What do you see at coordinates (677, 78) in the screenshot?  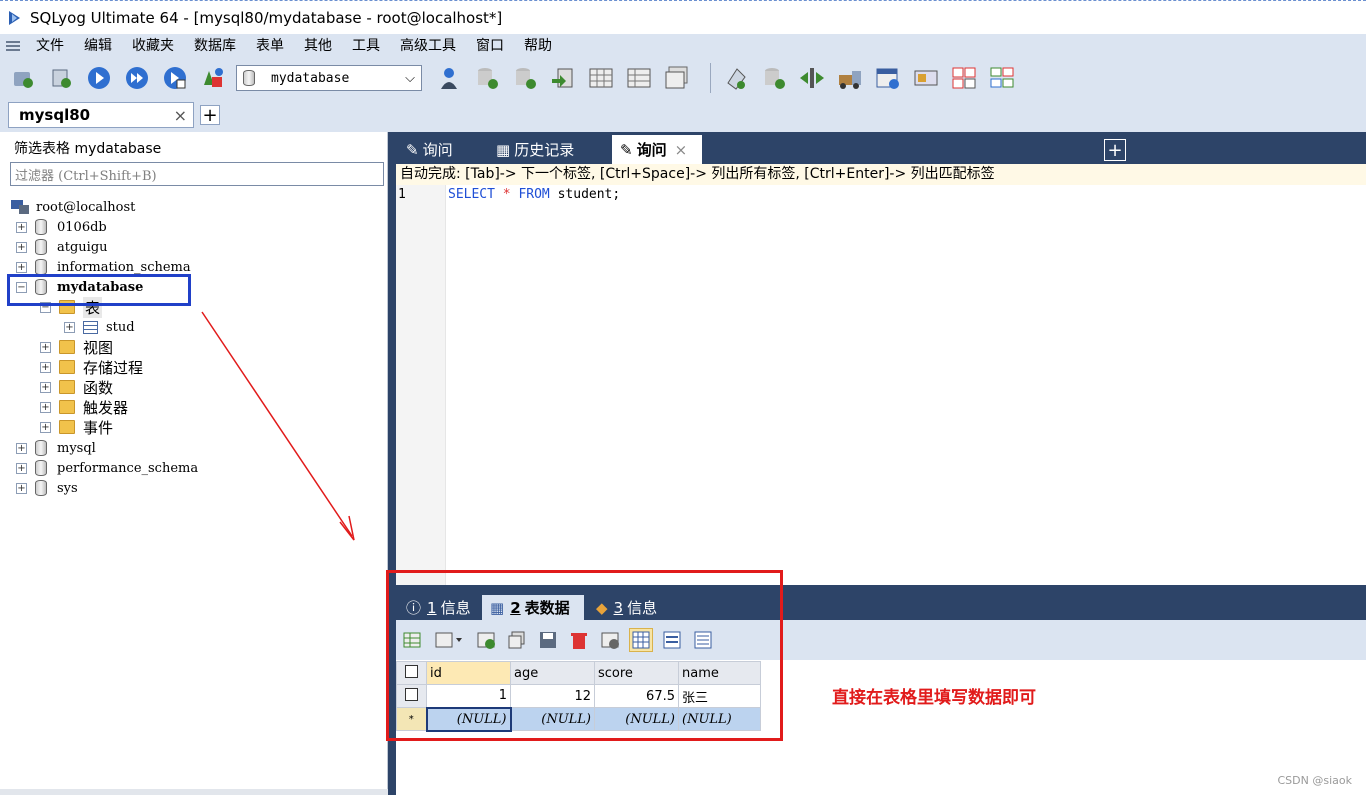 I see `copy-table-icon` at bounding box center [677, 78].